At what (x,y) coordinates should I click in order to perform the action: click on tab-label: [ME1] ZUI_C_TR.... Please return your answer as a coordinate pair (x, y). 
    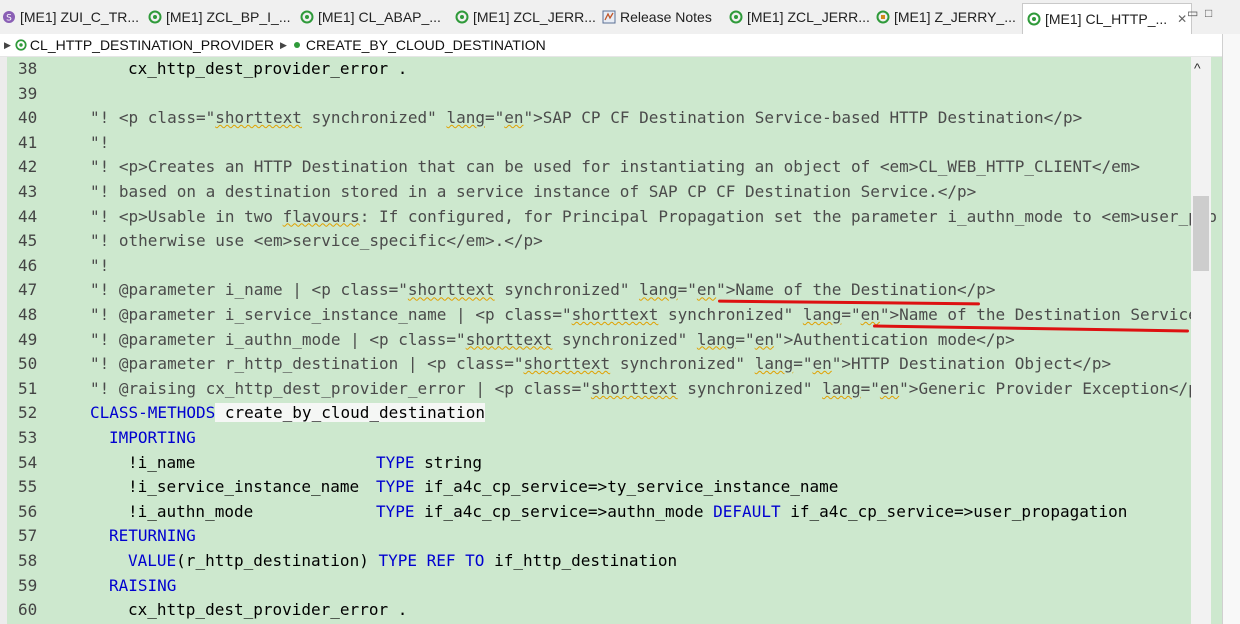
    Looking at the image, I should click on (80, 17).